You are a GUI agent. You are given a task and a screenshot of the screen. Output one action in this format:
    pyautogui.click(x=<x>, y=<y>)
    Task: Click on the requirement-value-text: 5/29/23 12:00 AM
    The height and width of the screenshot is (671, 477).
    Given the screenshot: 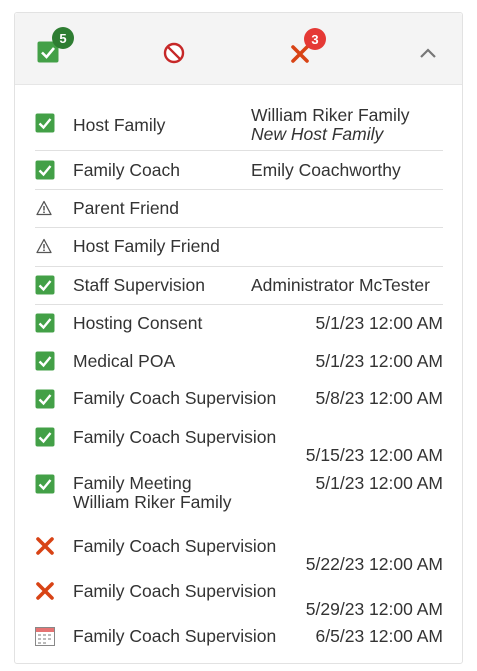 What is the action you would take?
    pyautogui.click(x=374, y=609)
    